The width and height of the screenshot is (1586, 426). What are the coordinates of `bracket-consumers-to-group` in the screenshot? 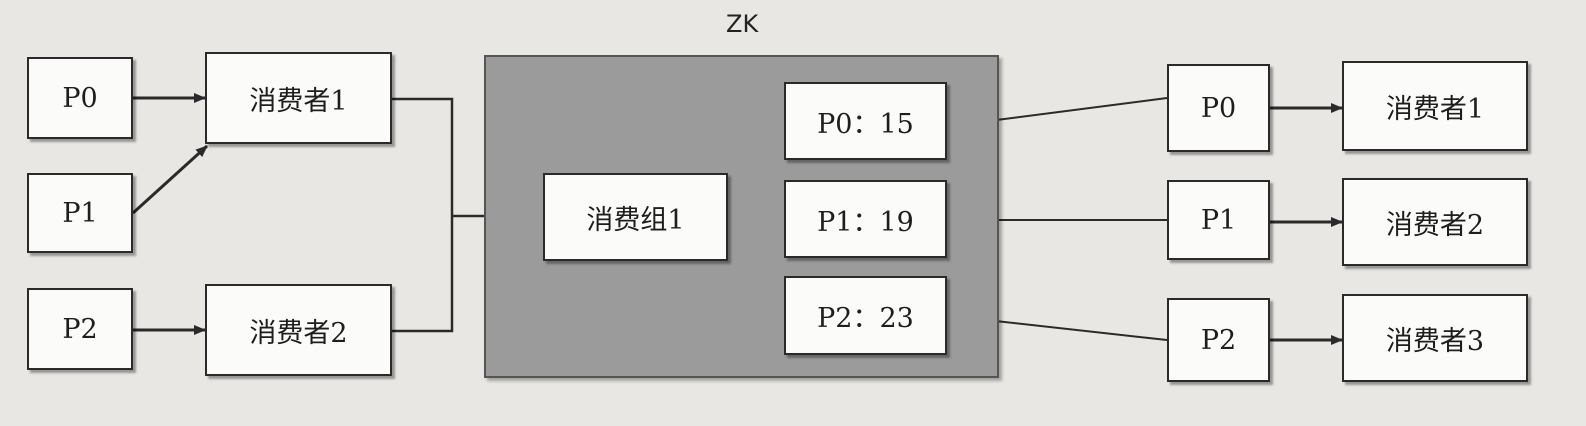 It's located at (423, 215).